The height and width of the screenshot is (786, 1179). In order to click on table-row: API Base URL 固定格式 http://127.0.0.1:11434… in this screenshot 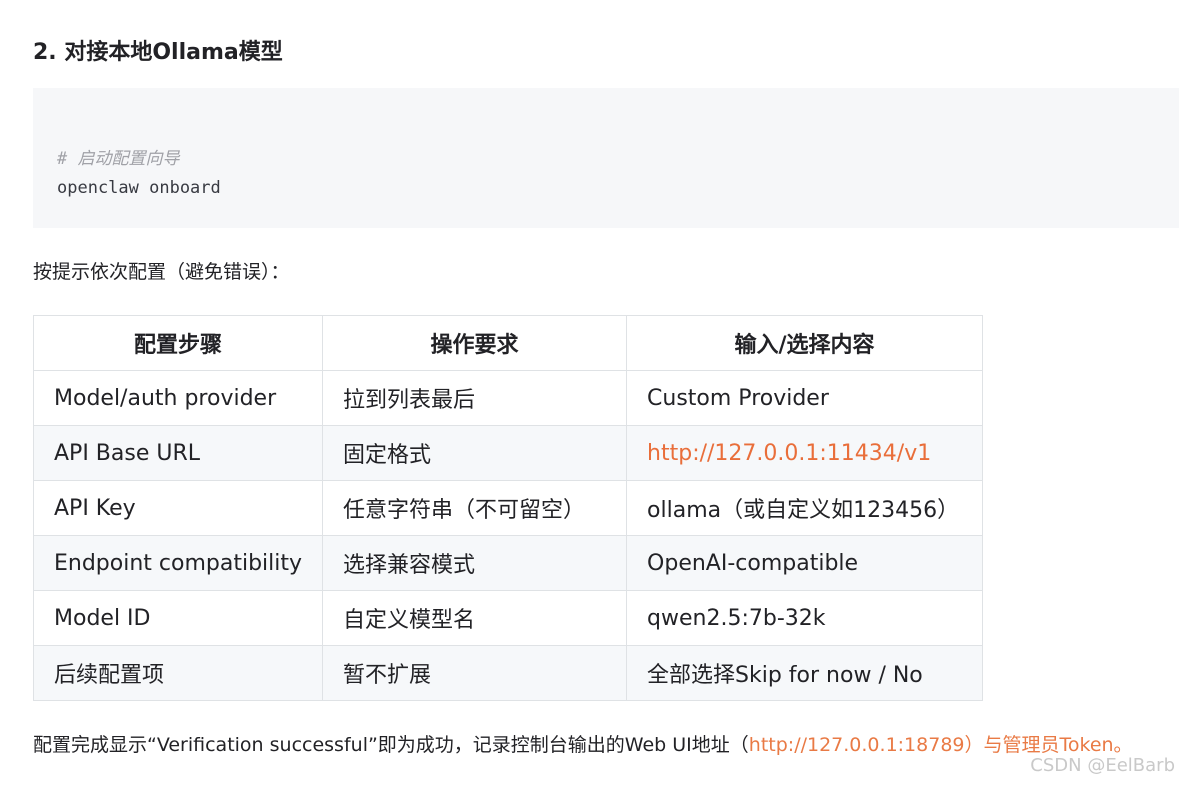, I will do `click(508, 453)`.